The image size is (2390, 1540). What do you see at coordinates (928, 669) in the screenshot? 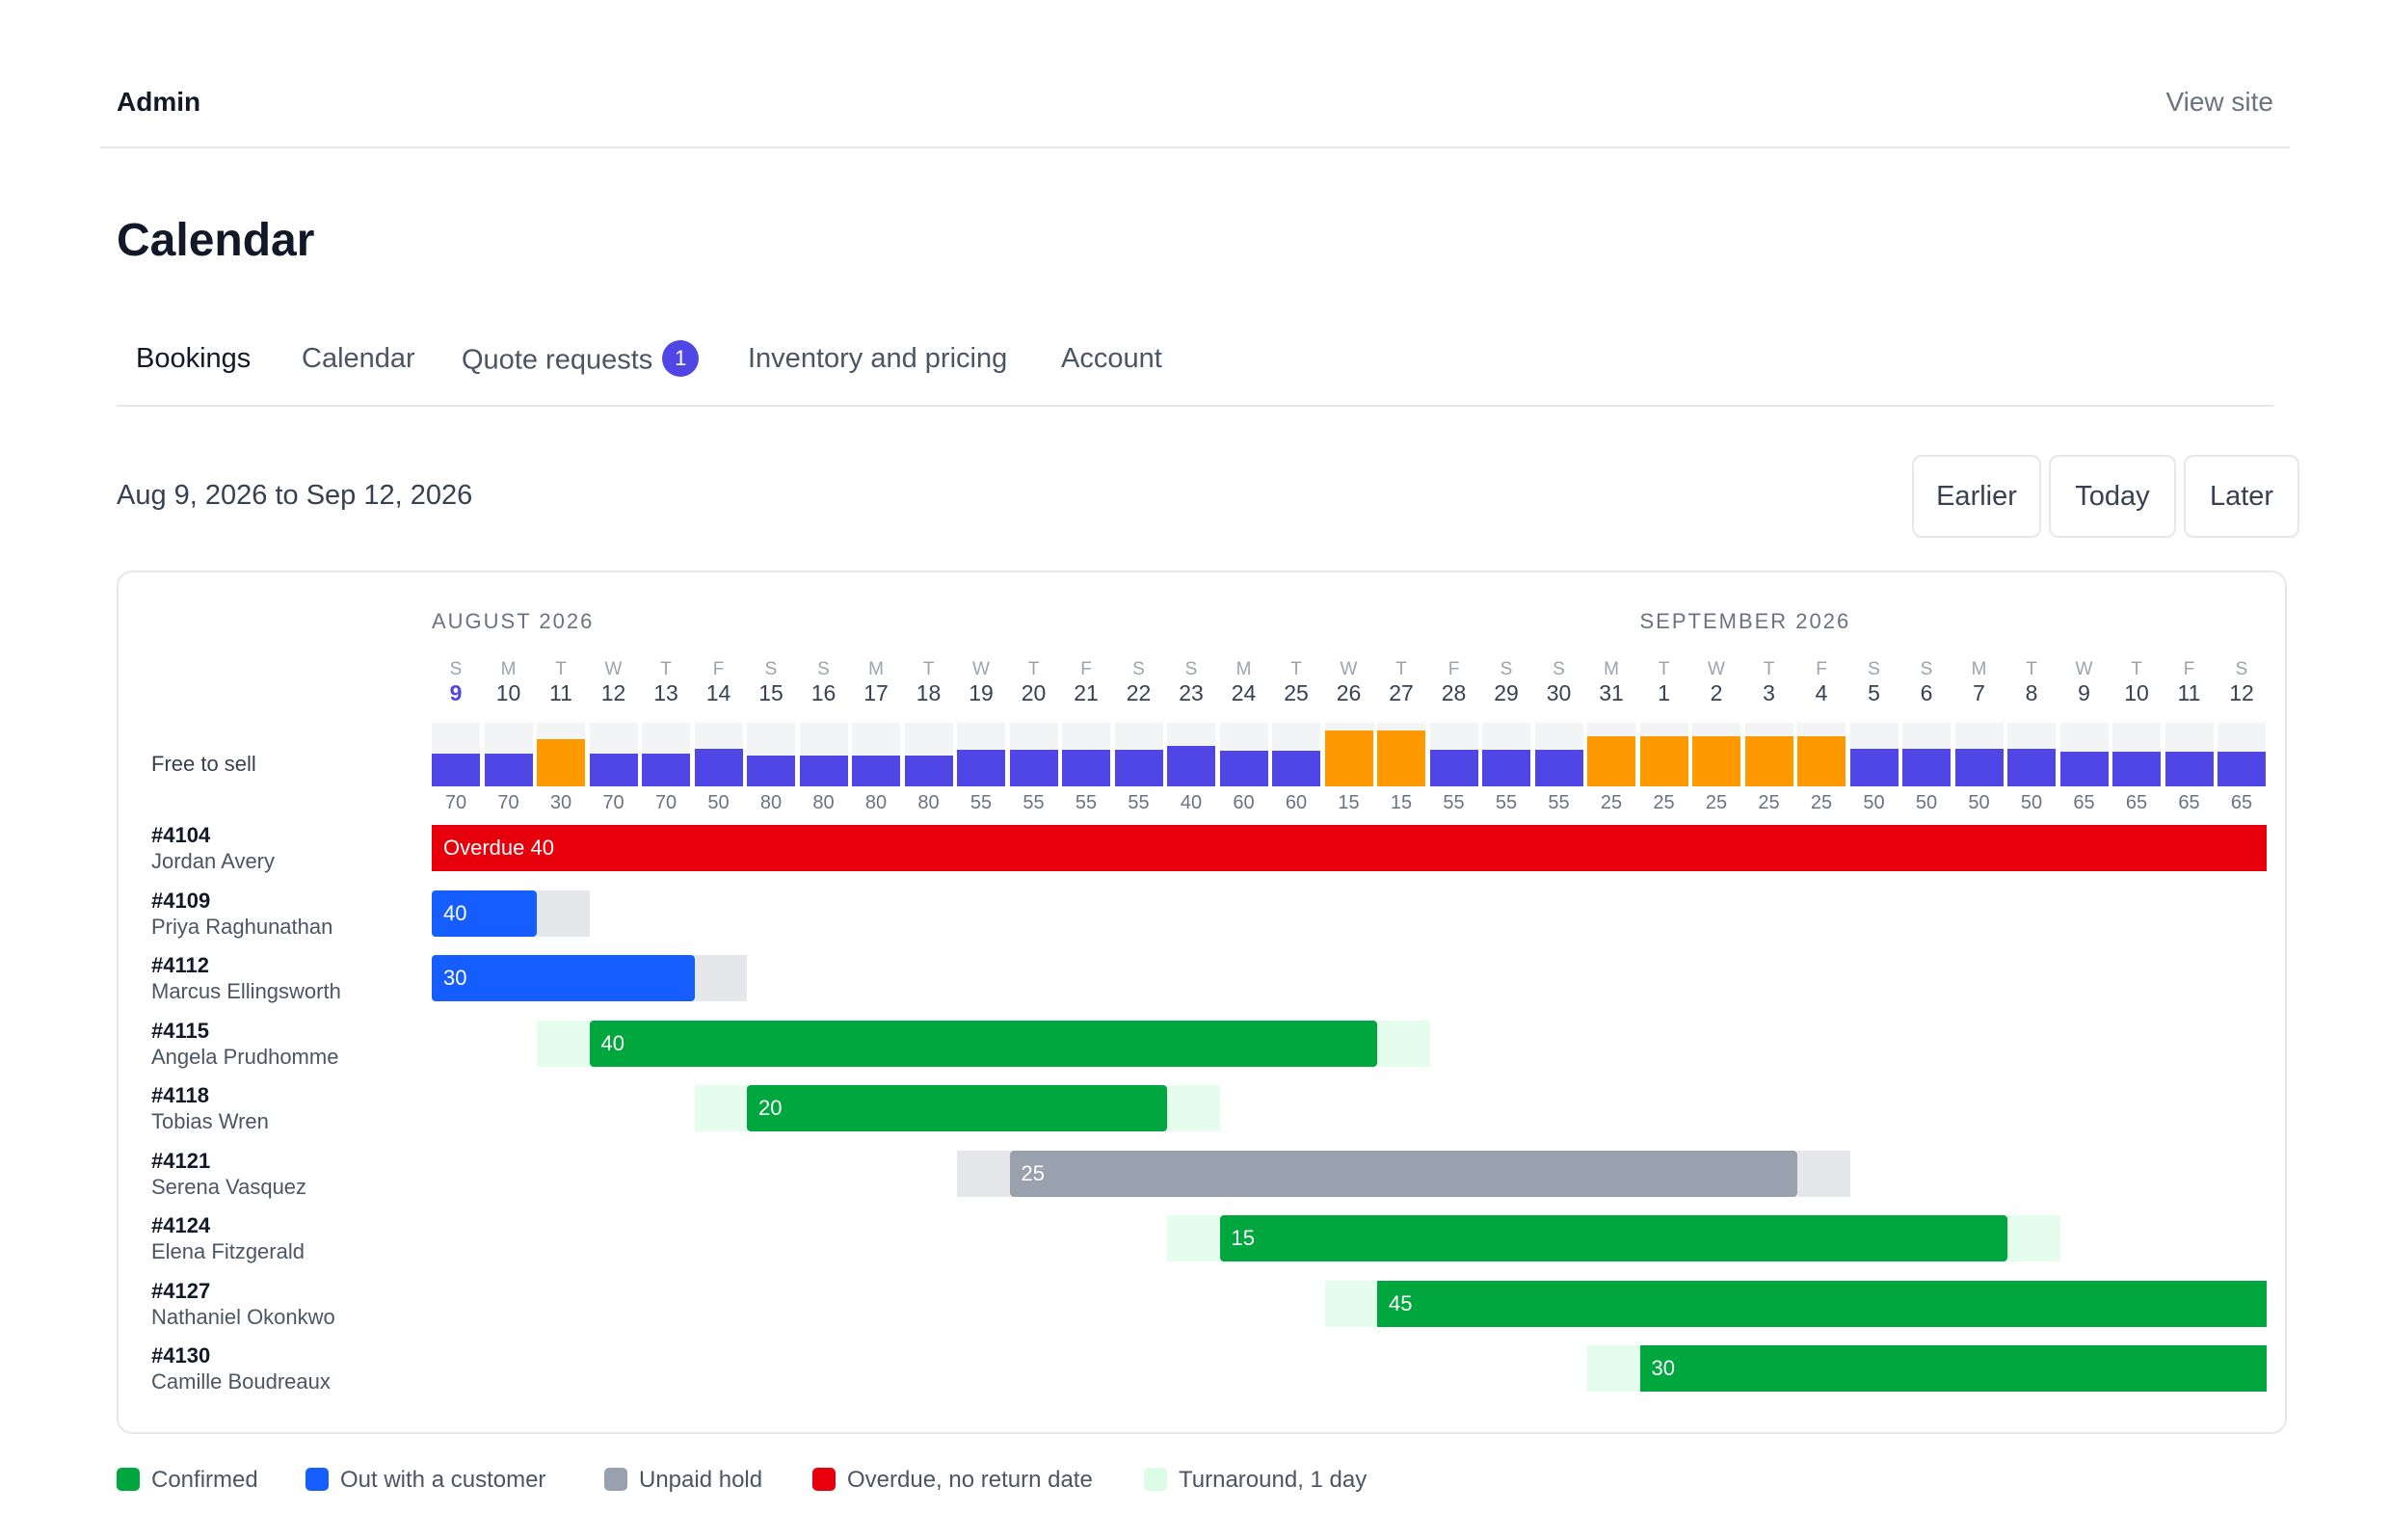
I see `day-of-week: T` at bounding box center [928, 669].